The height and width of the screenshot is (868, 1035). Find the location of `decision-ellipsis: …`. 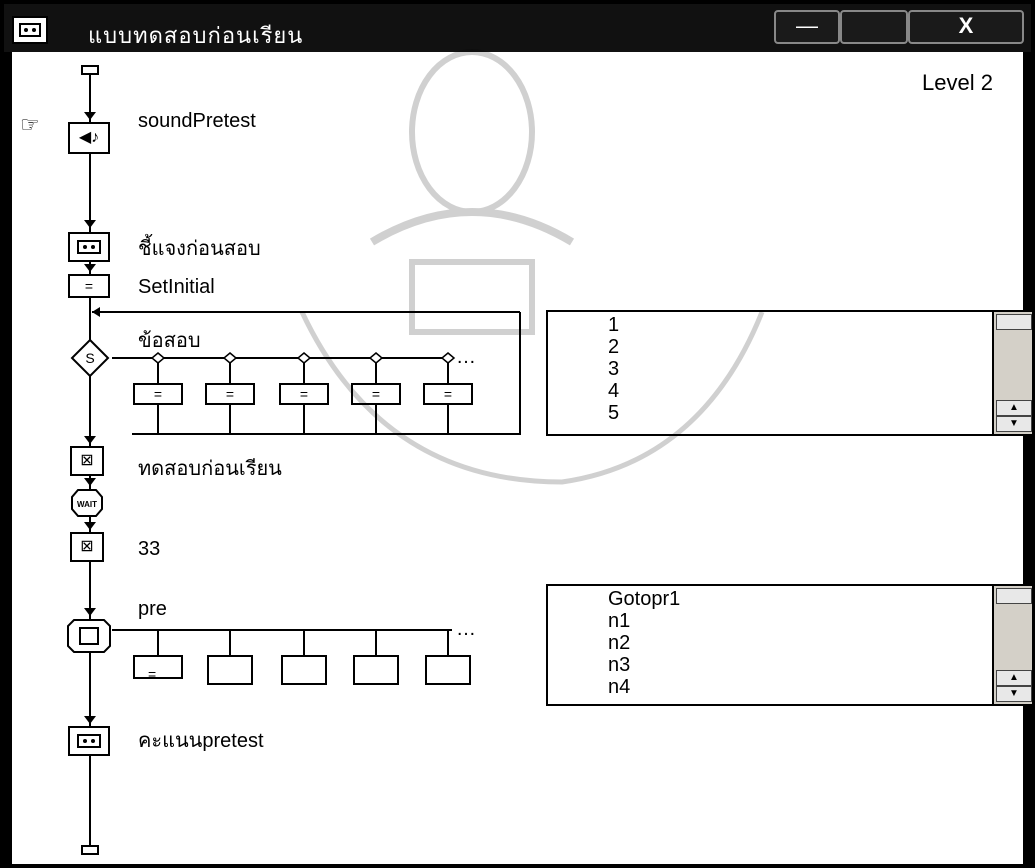

decision-ellipsis: … is located at coordinates (466, 357).